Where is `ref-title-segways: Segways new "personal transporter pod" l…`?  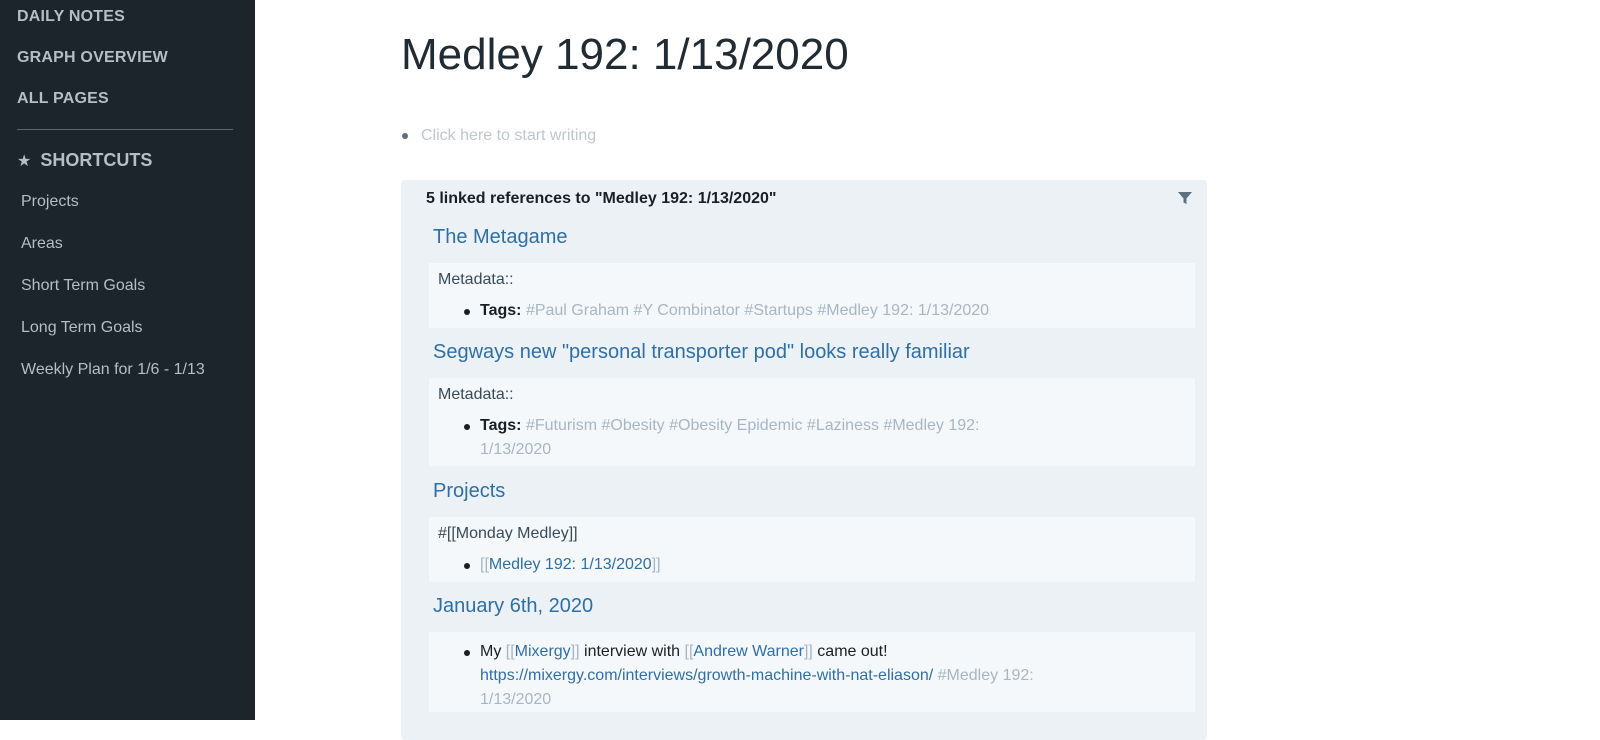
ref-title-segways: Segways new "personal transporter pod" l… is located at coordinates (701, 352).